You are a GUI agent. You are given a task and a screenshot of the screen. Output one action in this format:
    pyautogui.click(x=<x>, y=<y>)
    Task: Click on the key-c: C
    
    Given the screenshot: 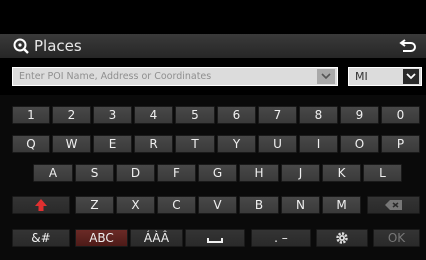 What is the action you would take?
    pyautogui.click(x=176, y=205)
    